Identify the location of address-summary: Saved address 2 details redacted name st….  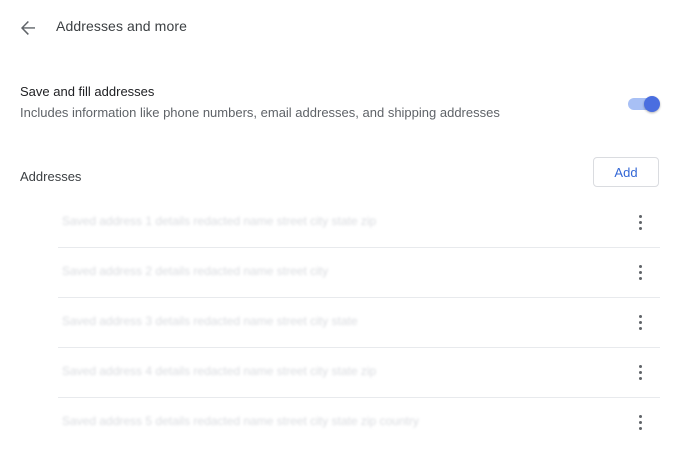
(195, 271).